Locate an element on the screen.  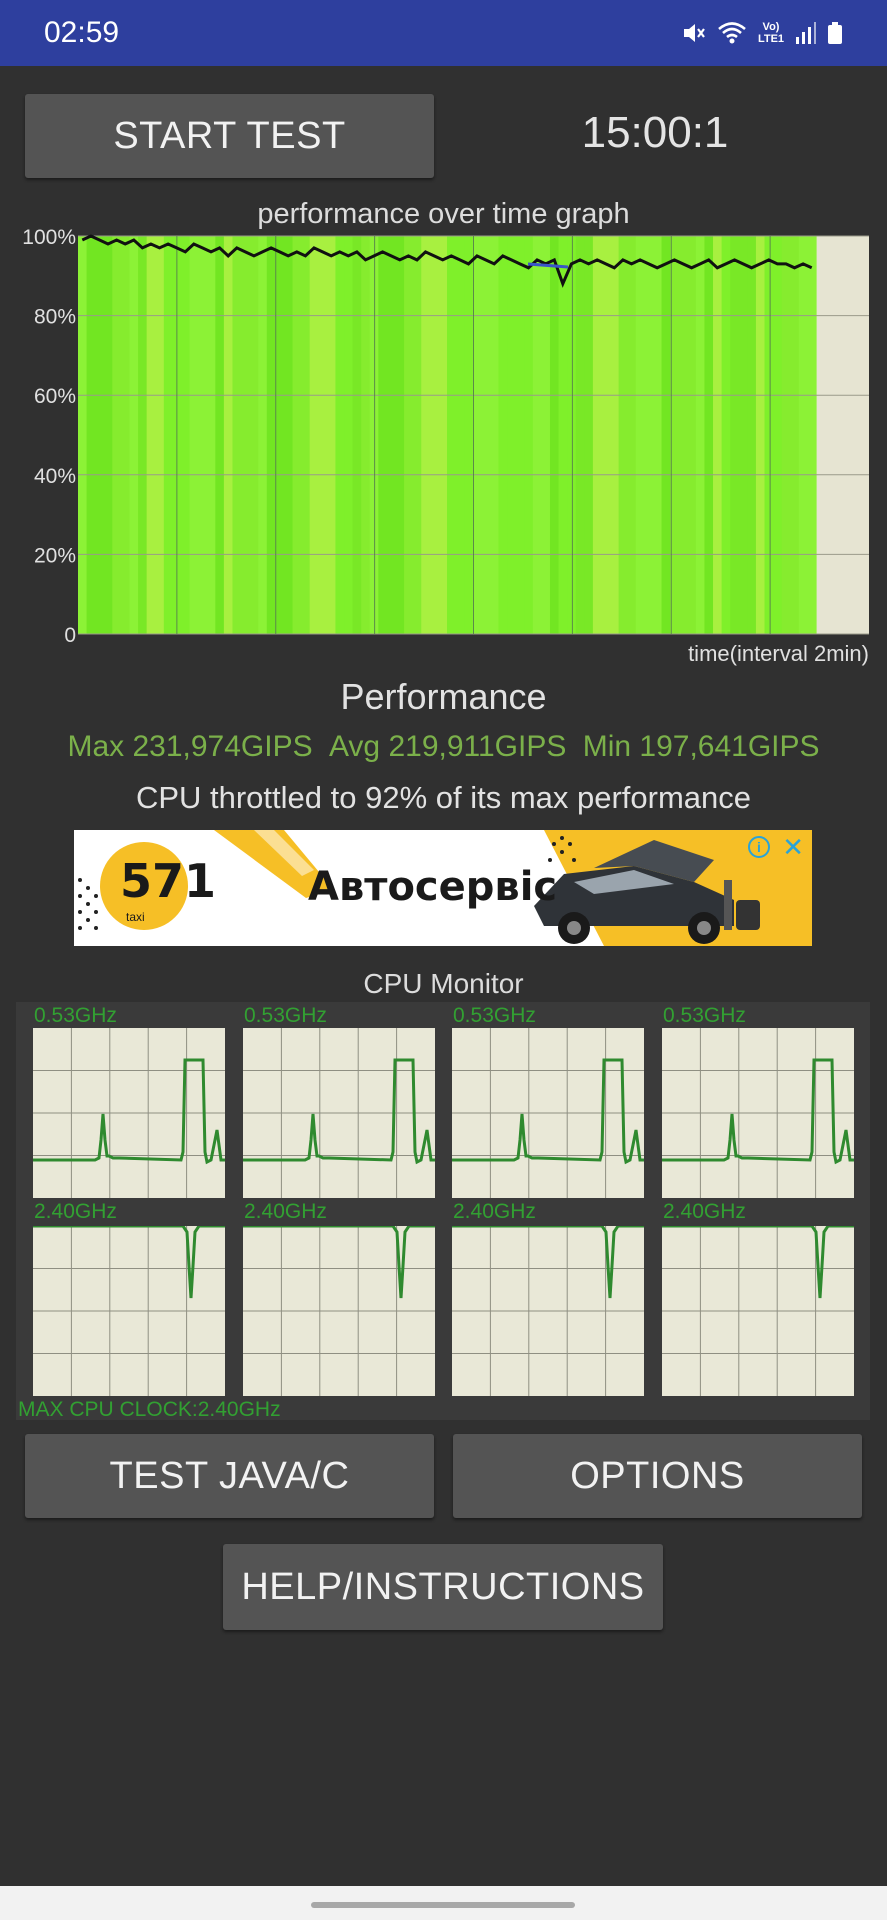
close-icon: ✕ is located at coordinates (793, 847).